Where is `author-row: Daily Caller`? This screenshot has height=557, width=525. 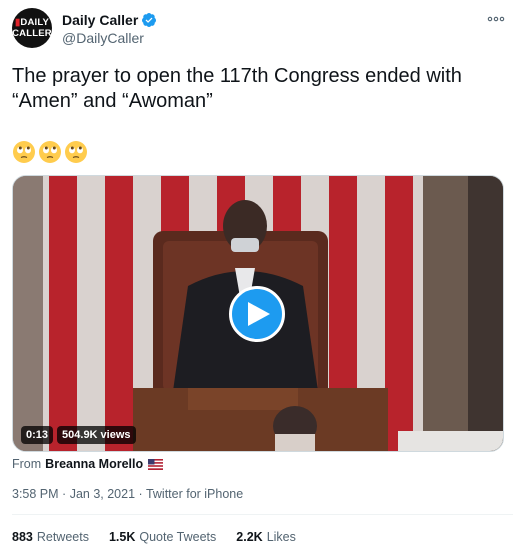
author-row: Daily Caller is located at coordinates (109, 20).